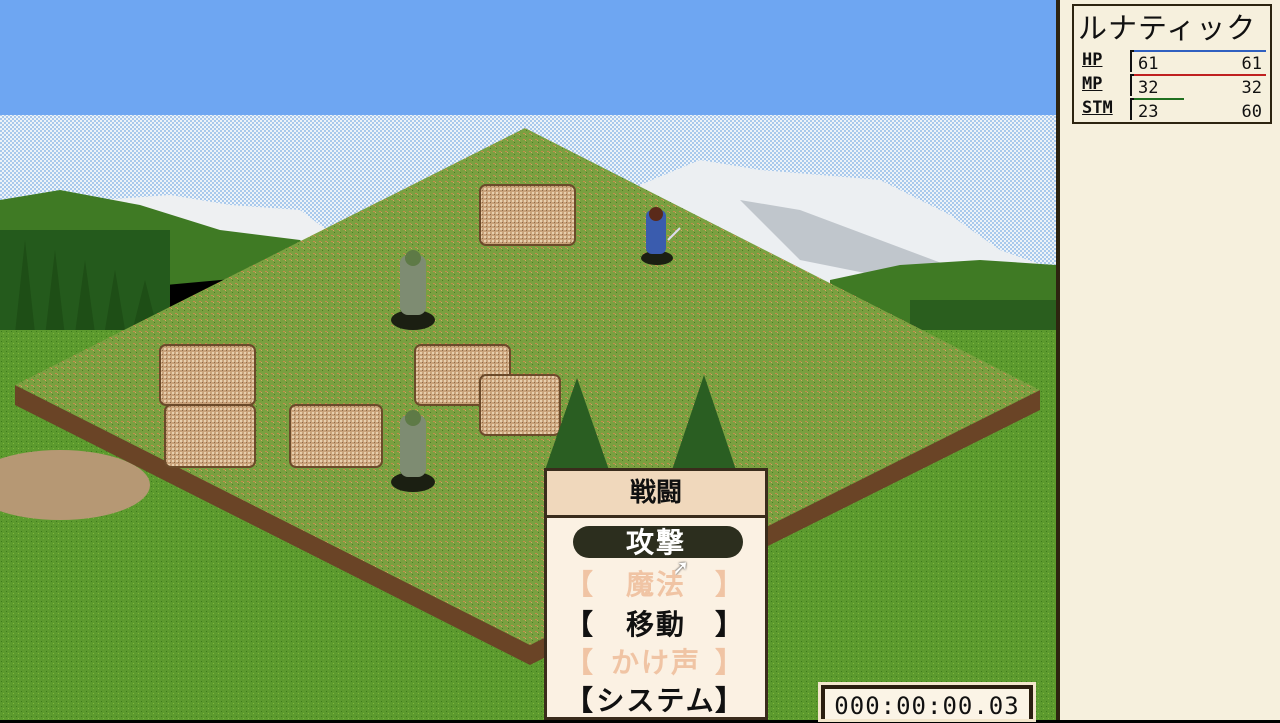 The width and height of the screenshot is (1280, 723). What do you see at coordinates (1092, 84) in the screenshot?
I see `mp-label: MP` at bounding box center [1092, 84].